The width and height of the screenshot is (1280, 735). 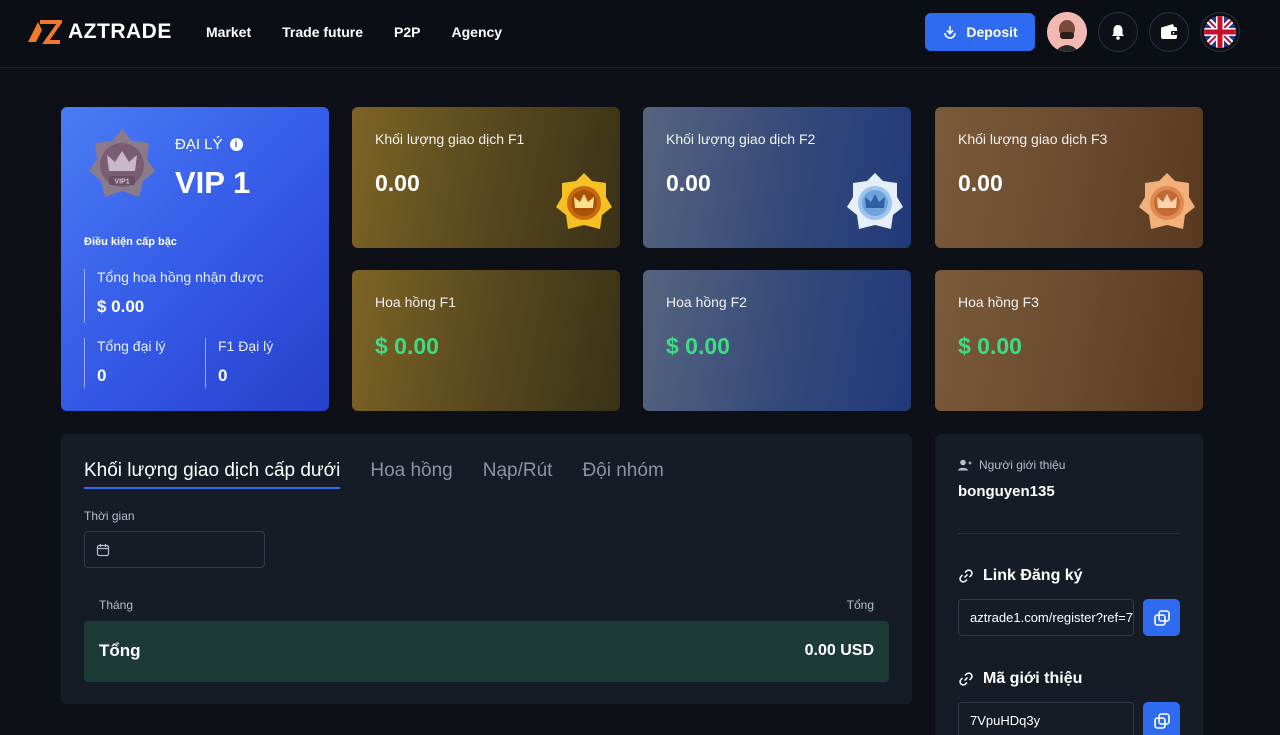 What do you see at coordinates (103, 549) in the screenshot?
I see `calendar-icon` at bounding box center [103, 549].